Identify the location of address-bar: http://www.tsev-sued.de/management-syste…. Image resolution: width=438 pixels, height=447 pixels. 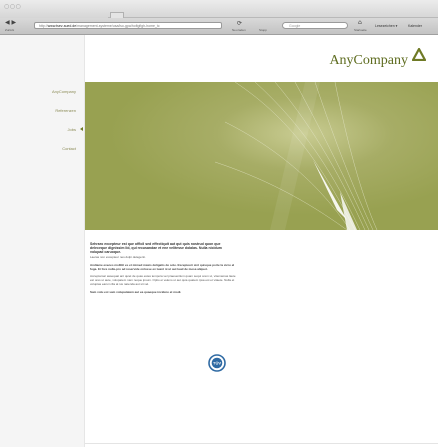
(128, 25).